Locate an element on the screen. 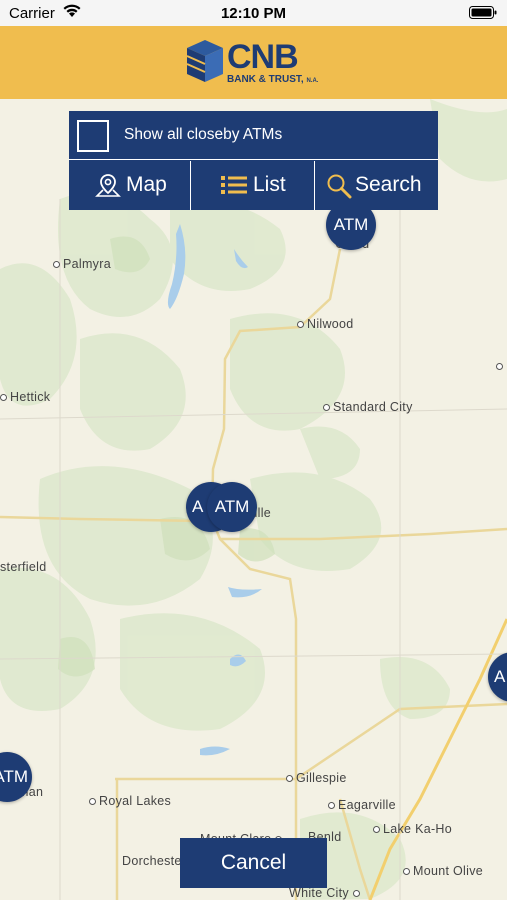 This screenshot has width=507, height=900. town-palmyra: Palmyra is located at coordinates (82, 264).